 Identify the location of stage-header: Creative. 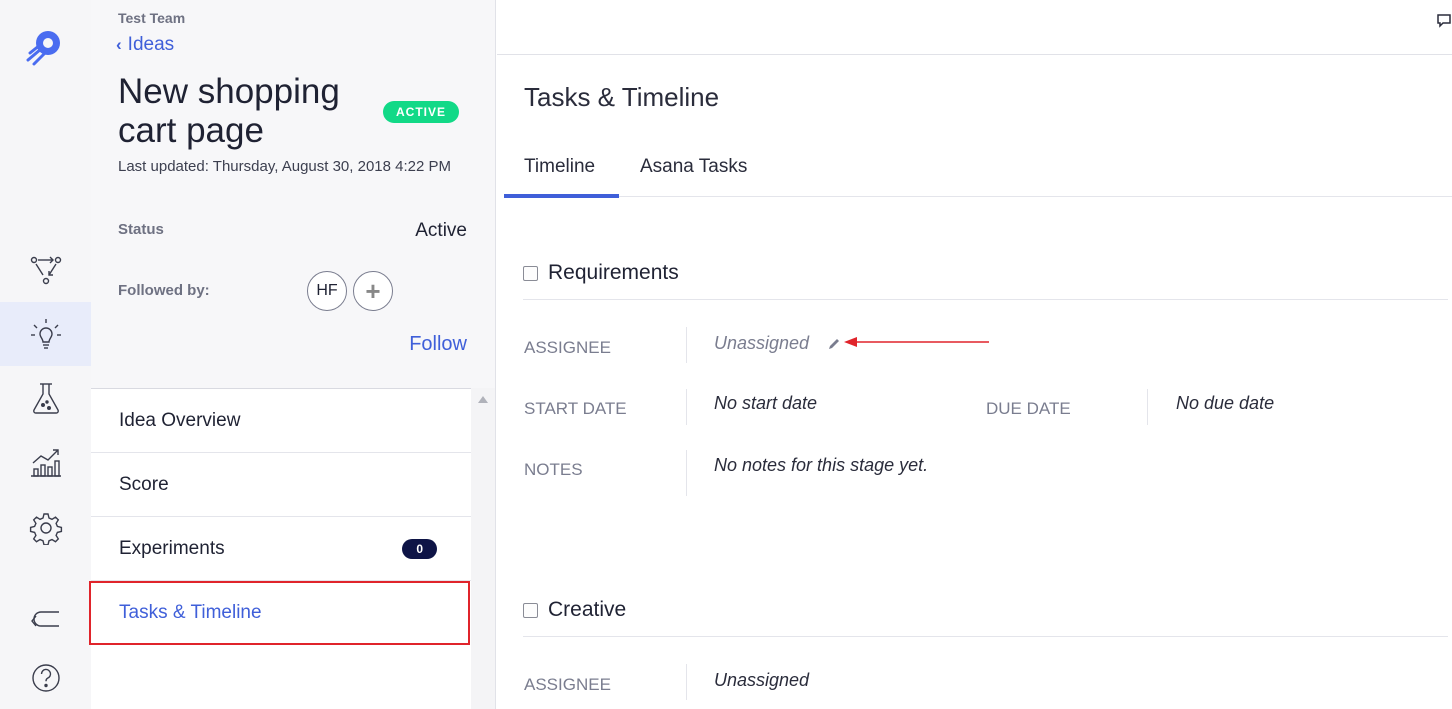
(985, 610).